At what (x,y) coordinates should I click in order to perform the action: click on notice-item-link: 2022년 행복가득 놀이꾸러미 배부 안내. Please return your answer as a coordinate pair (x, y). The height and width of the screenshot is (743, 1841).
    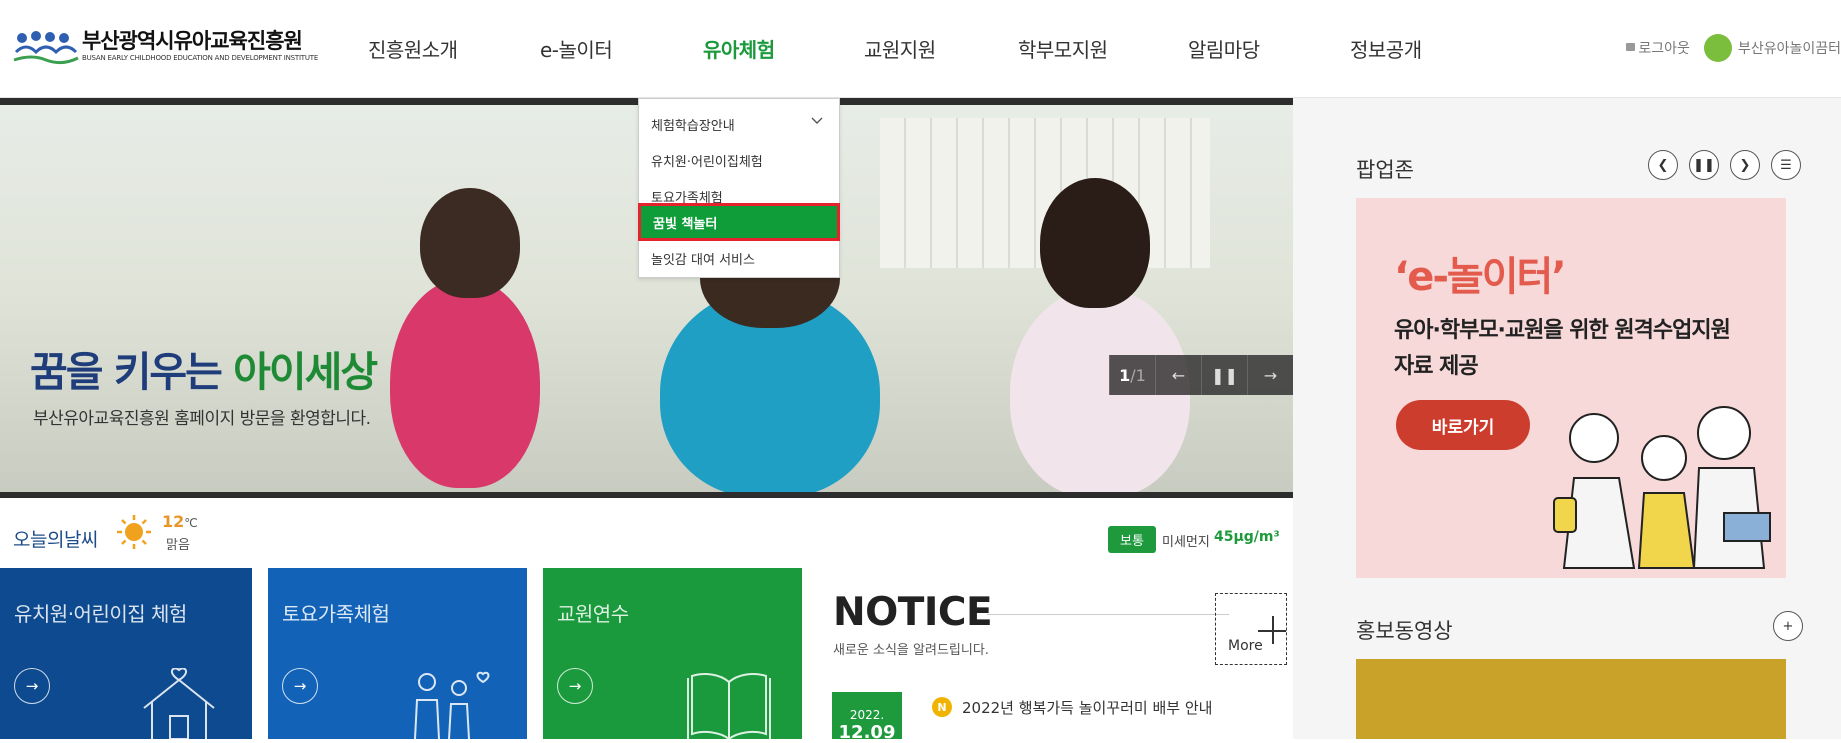
    Looking at the image, I should click on (1087, 707).